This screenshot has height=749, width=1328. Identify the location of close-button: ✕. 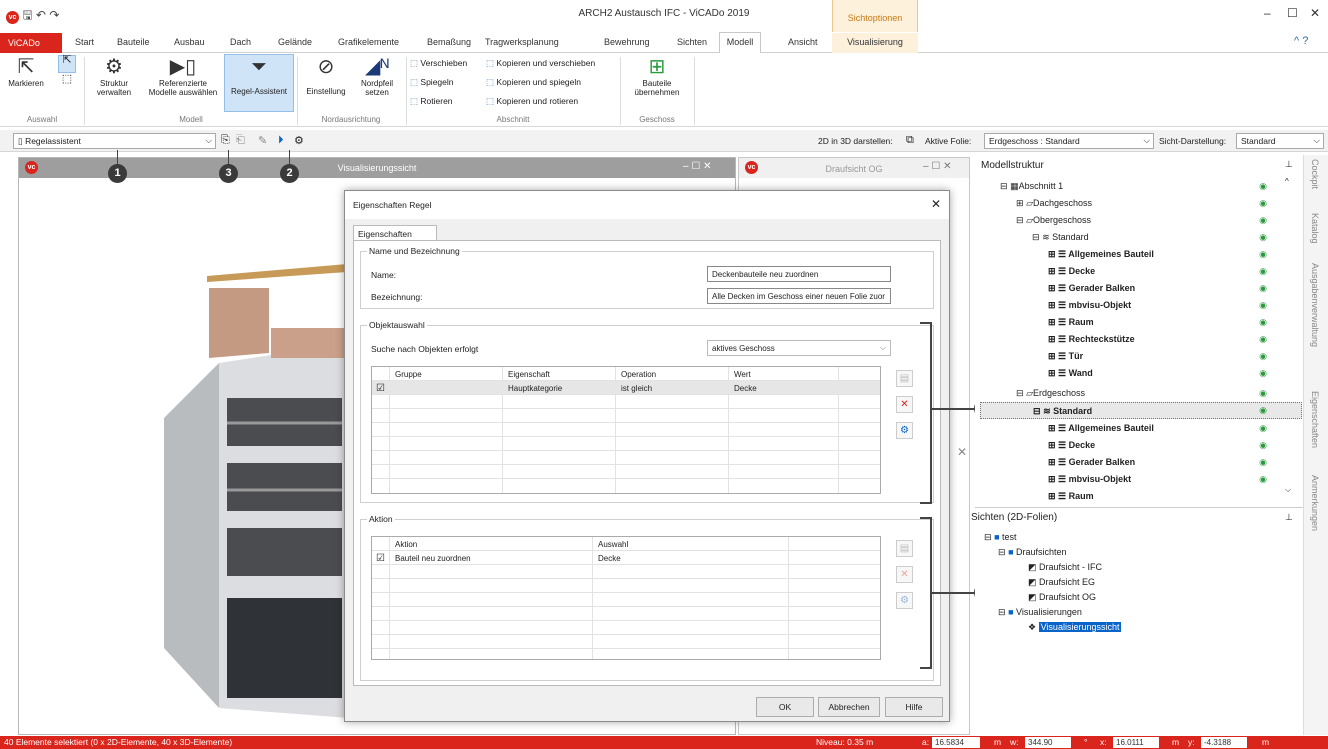
(1315, 13).